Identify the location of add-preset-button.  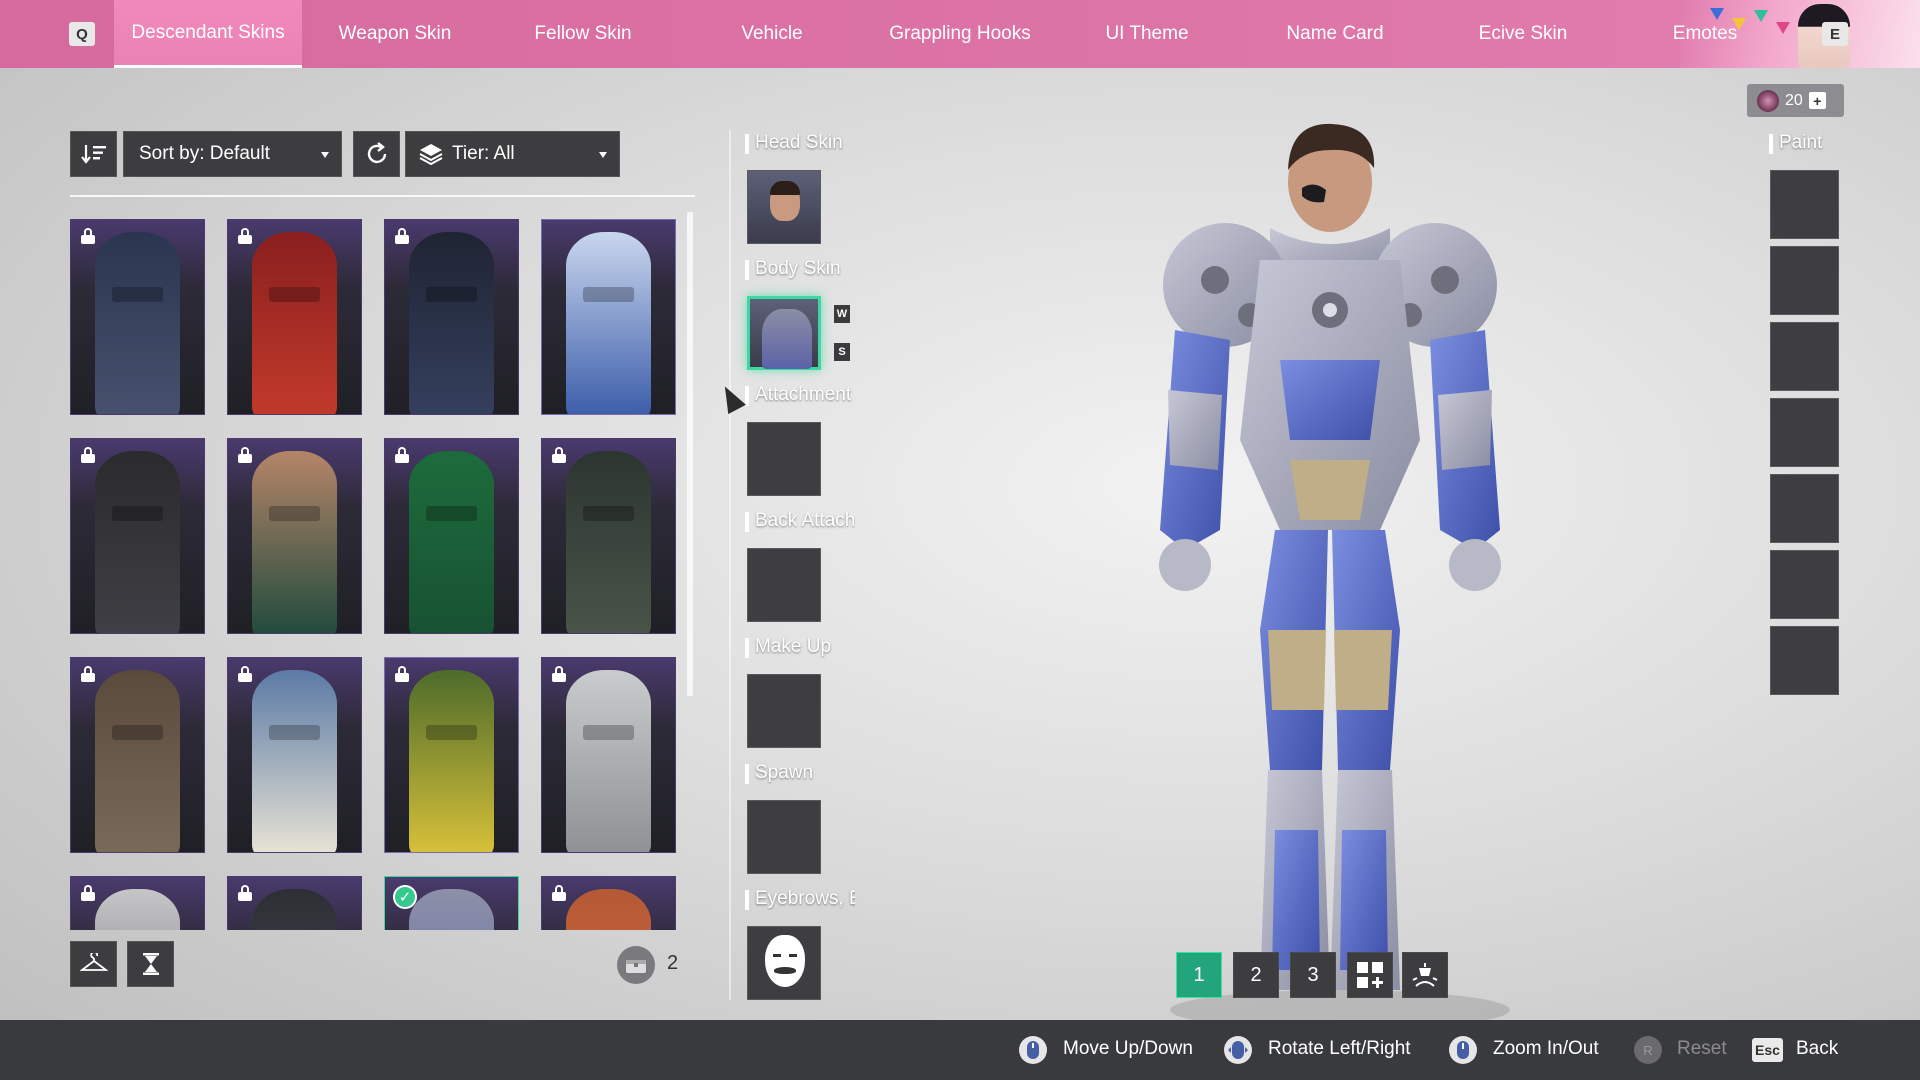
(1370, 975).